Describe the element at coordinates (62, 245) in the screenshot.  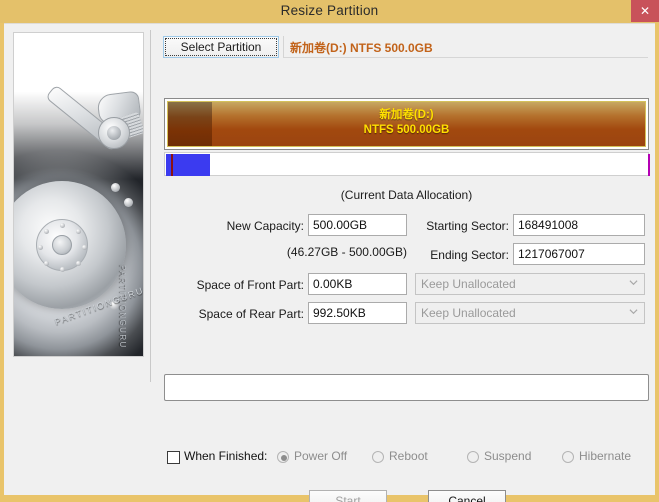
I see `disk-spindle-hub` at that location.